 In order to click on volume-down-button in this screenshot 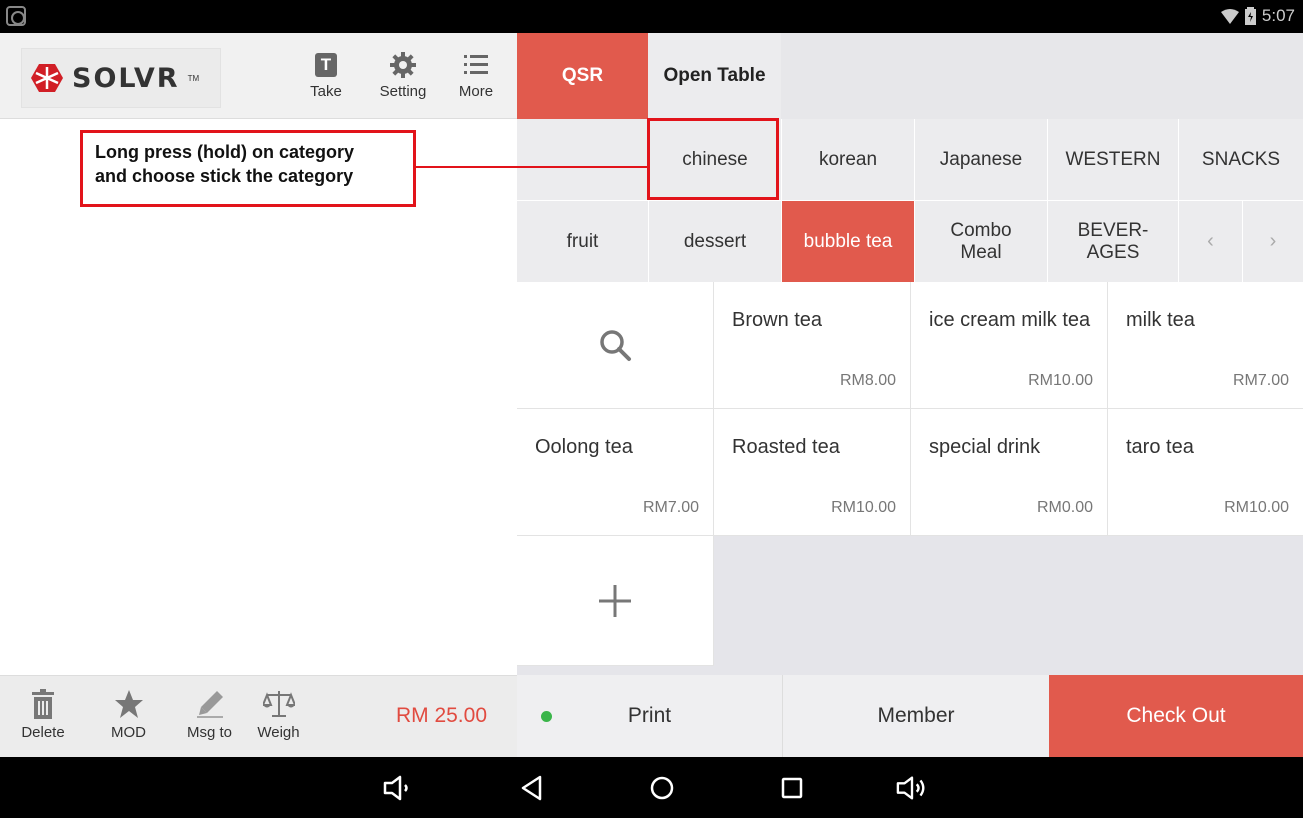, I will do `click(398, 788)`.